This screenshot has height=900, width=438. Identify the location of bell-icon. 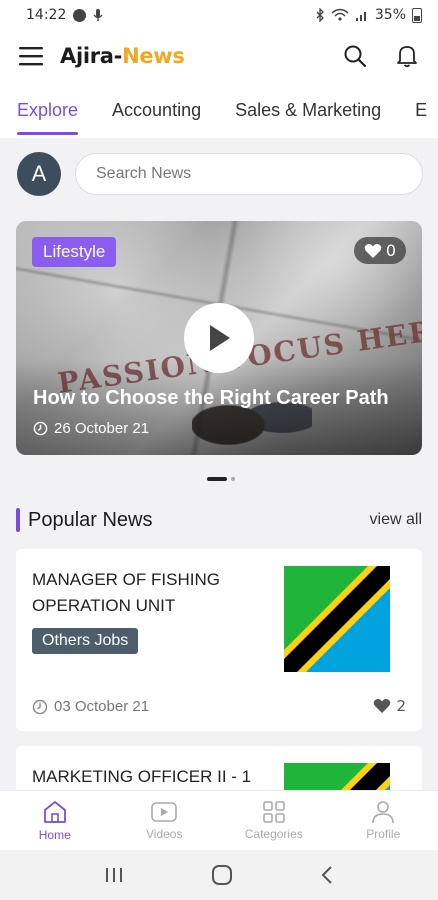
(407, 57).